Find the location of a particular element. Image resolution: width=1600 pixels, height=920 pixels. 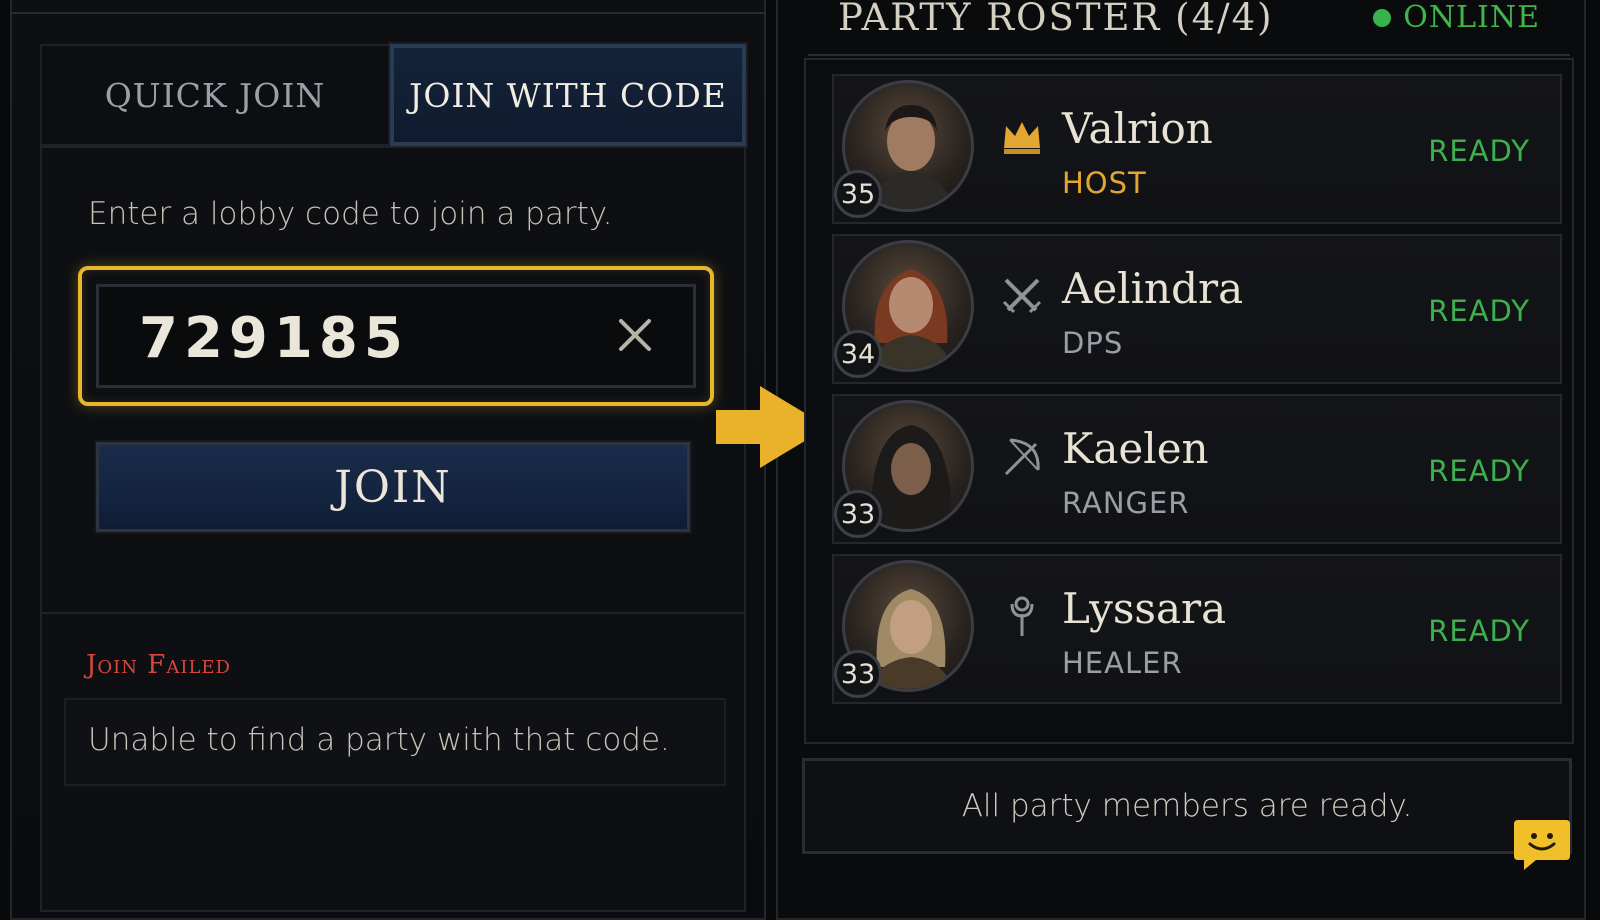

member-name: Lyssara is located at coordinates (1144, 608).